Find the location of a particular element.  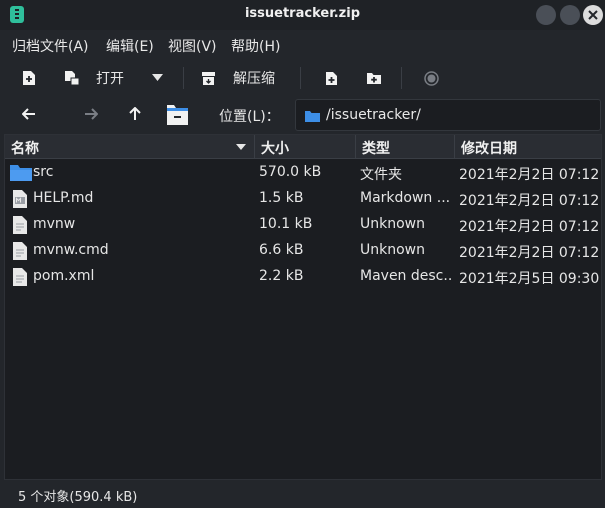

file-name: pom.xml is located at coordinates (64, 276).